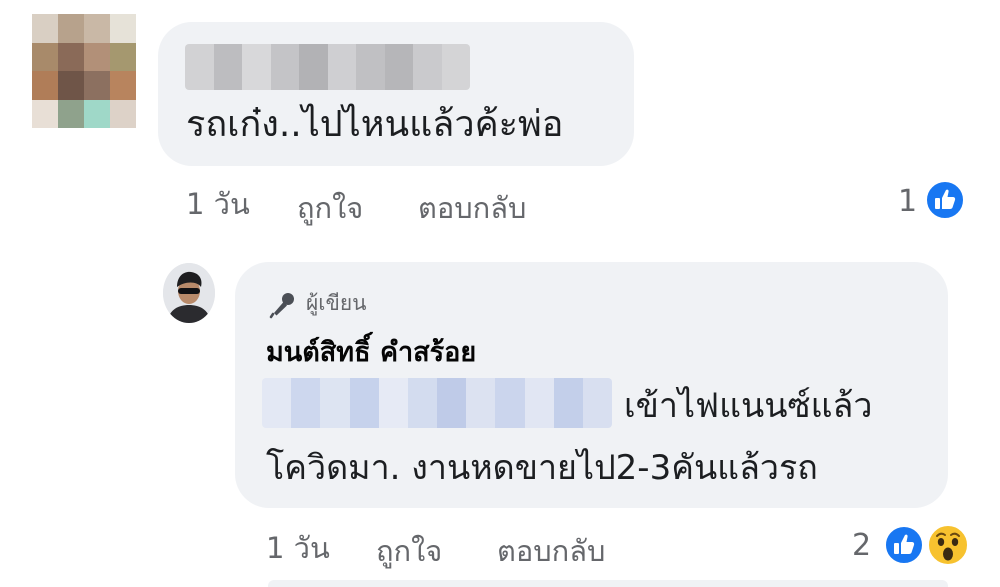 This screenshot has height=587, width=1000. What do you see at coordinates (907, 202) in the screenshot?
I see `reaction-count: 1` at bounding box center [907, 202].